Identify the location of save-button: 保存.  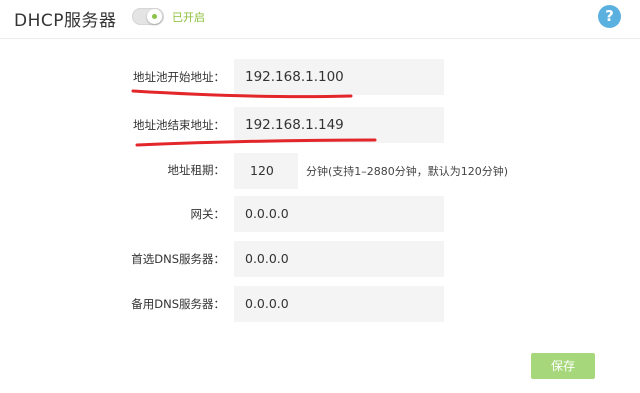
(563, 366).